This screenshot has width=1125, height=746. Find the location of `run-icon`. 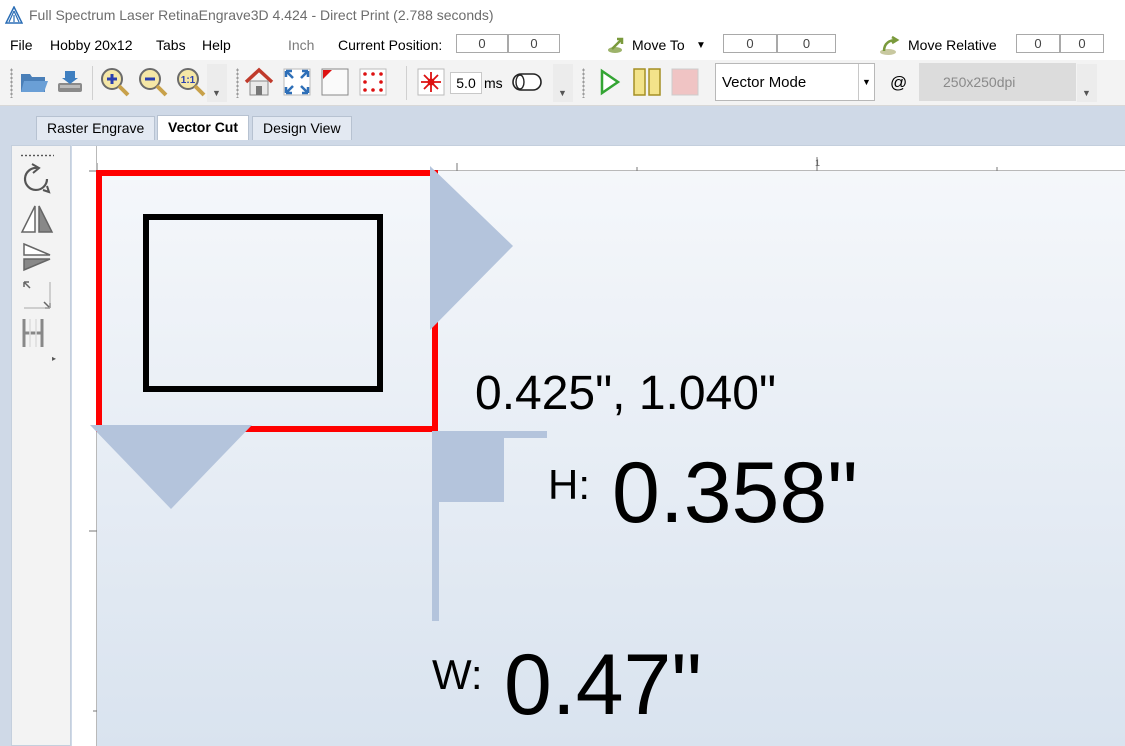

run-icon is located at coordinates (610, 82).